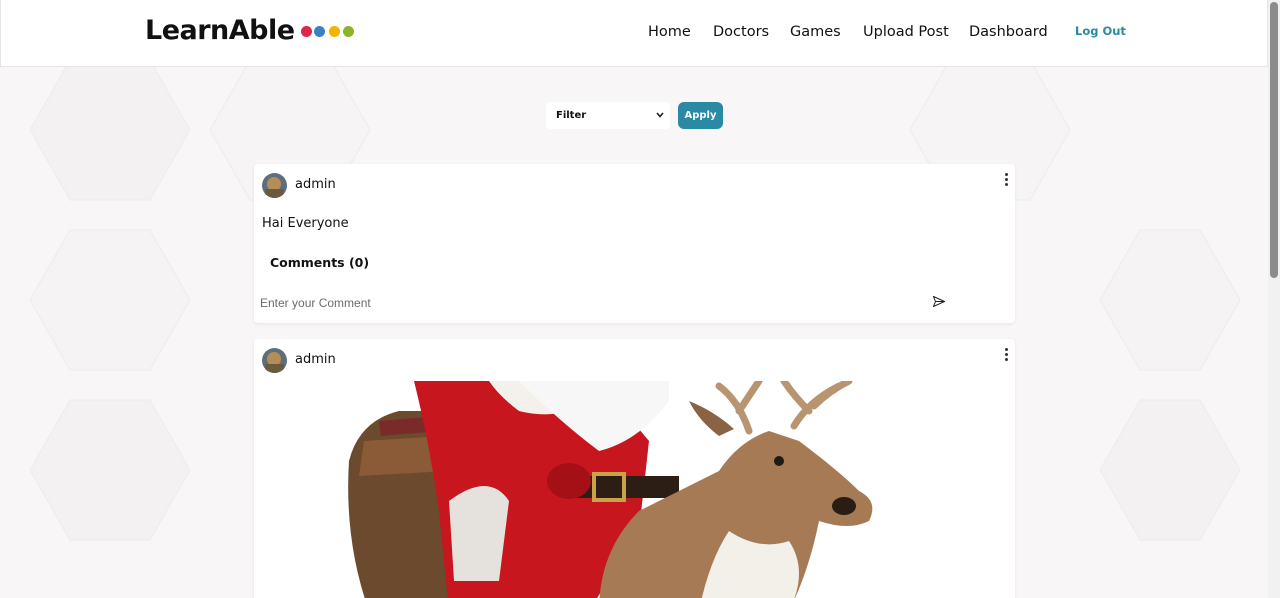  I want to click on chevron-down-icon, so click(660, 115).